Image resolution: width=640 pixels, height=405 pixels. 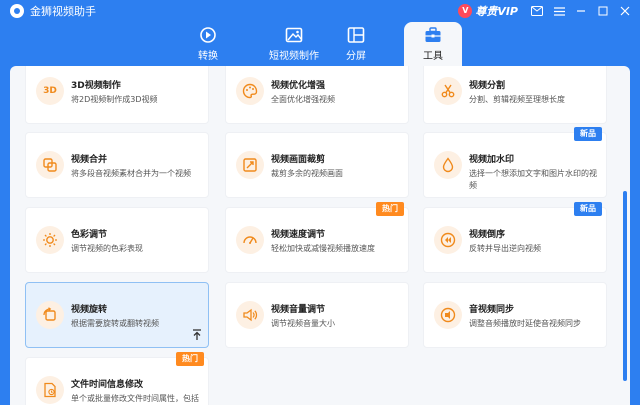 I want to click on convert-icon, so click(x=208, y=35).